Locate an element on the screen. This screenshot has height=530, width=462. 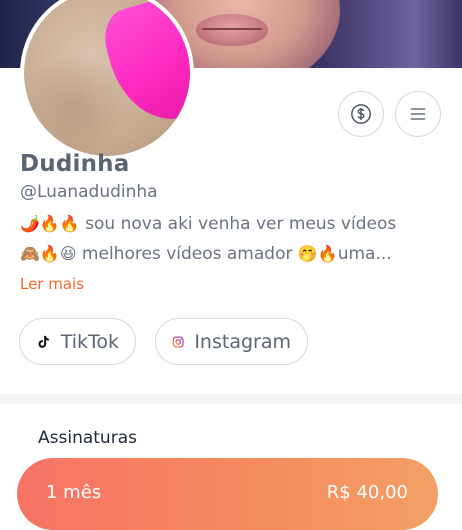
tiktok-link: TikTok is located at coordinates (77, 341).